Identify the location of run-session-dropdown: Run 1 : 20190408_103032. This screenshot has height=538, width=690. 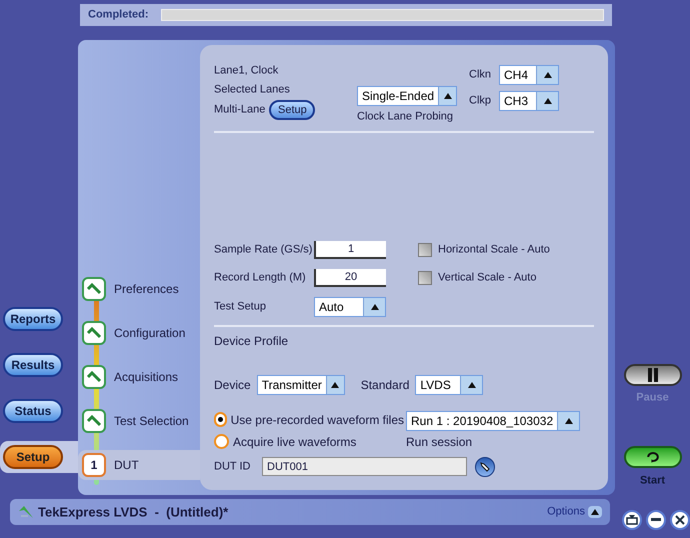
(493, 421).